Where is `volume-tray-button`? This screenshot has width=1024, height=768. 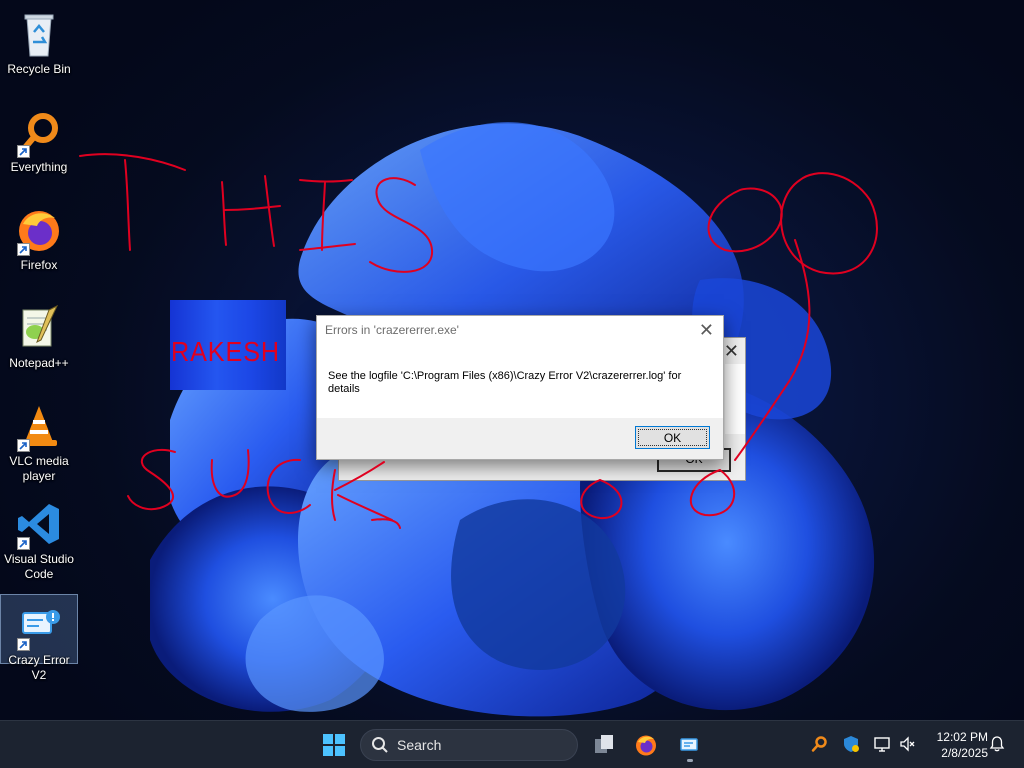
volume-tray-button is located at coordinates (908, 744).